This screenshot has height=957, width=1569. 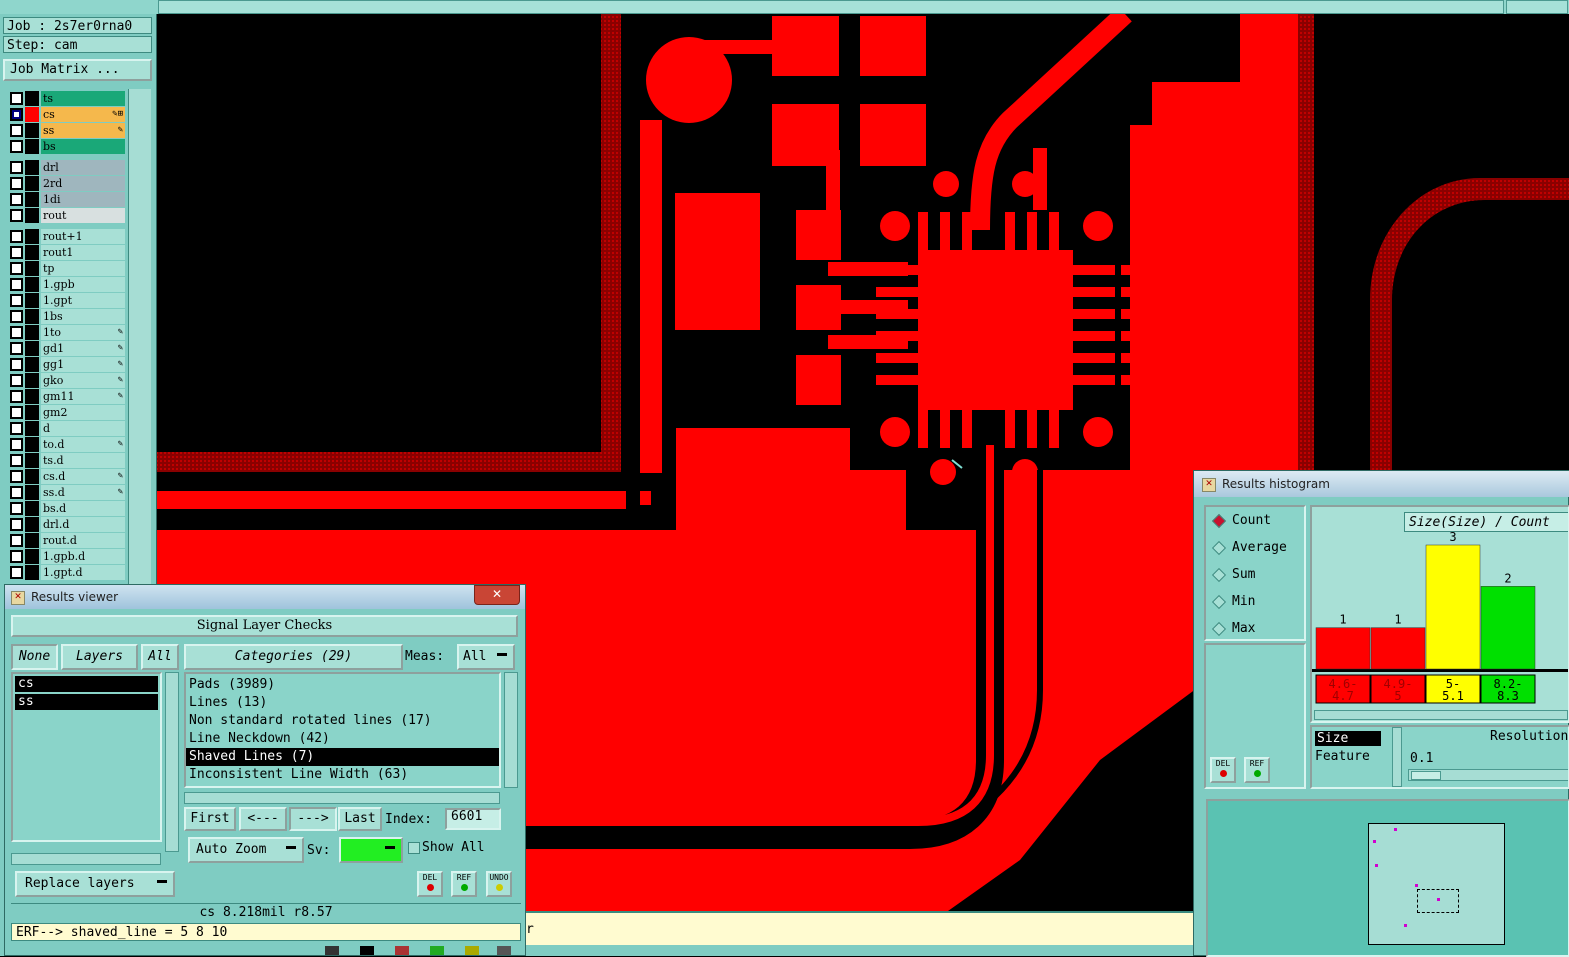 What do you see at coordinates (430, 884) in the screenshot?
I see `delete-icon: DEL` at bounding box center [430, 884].